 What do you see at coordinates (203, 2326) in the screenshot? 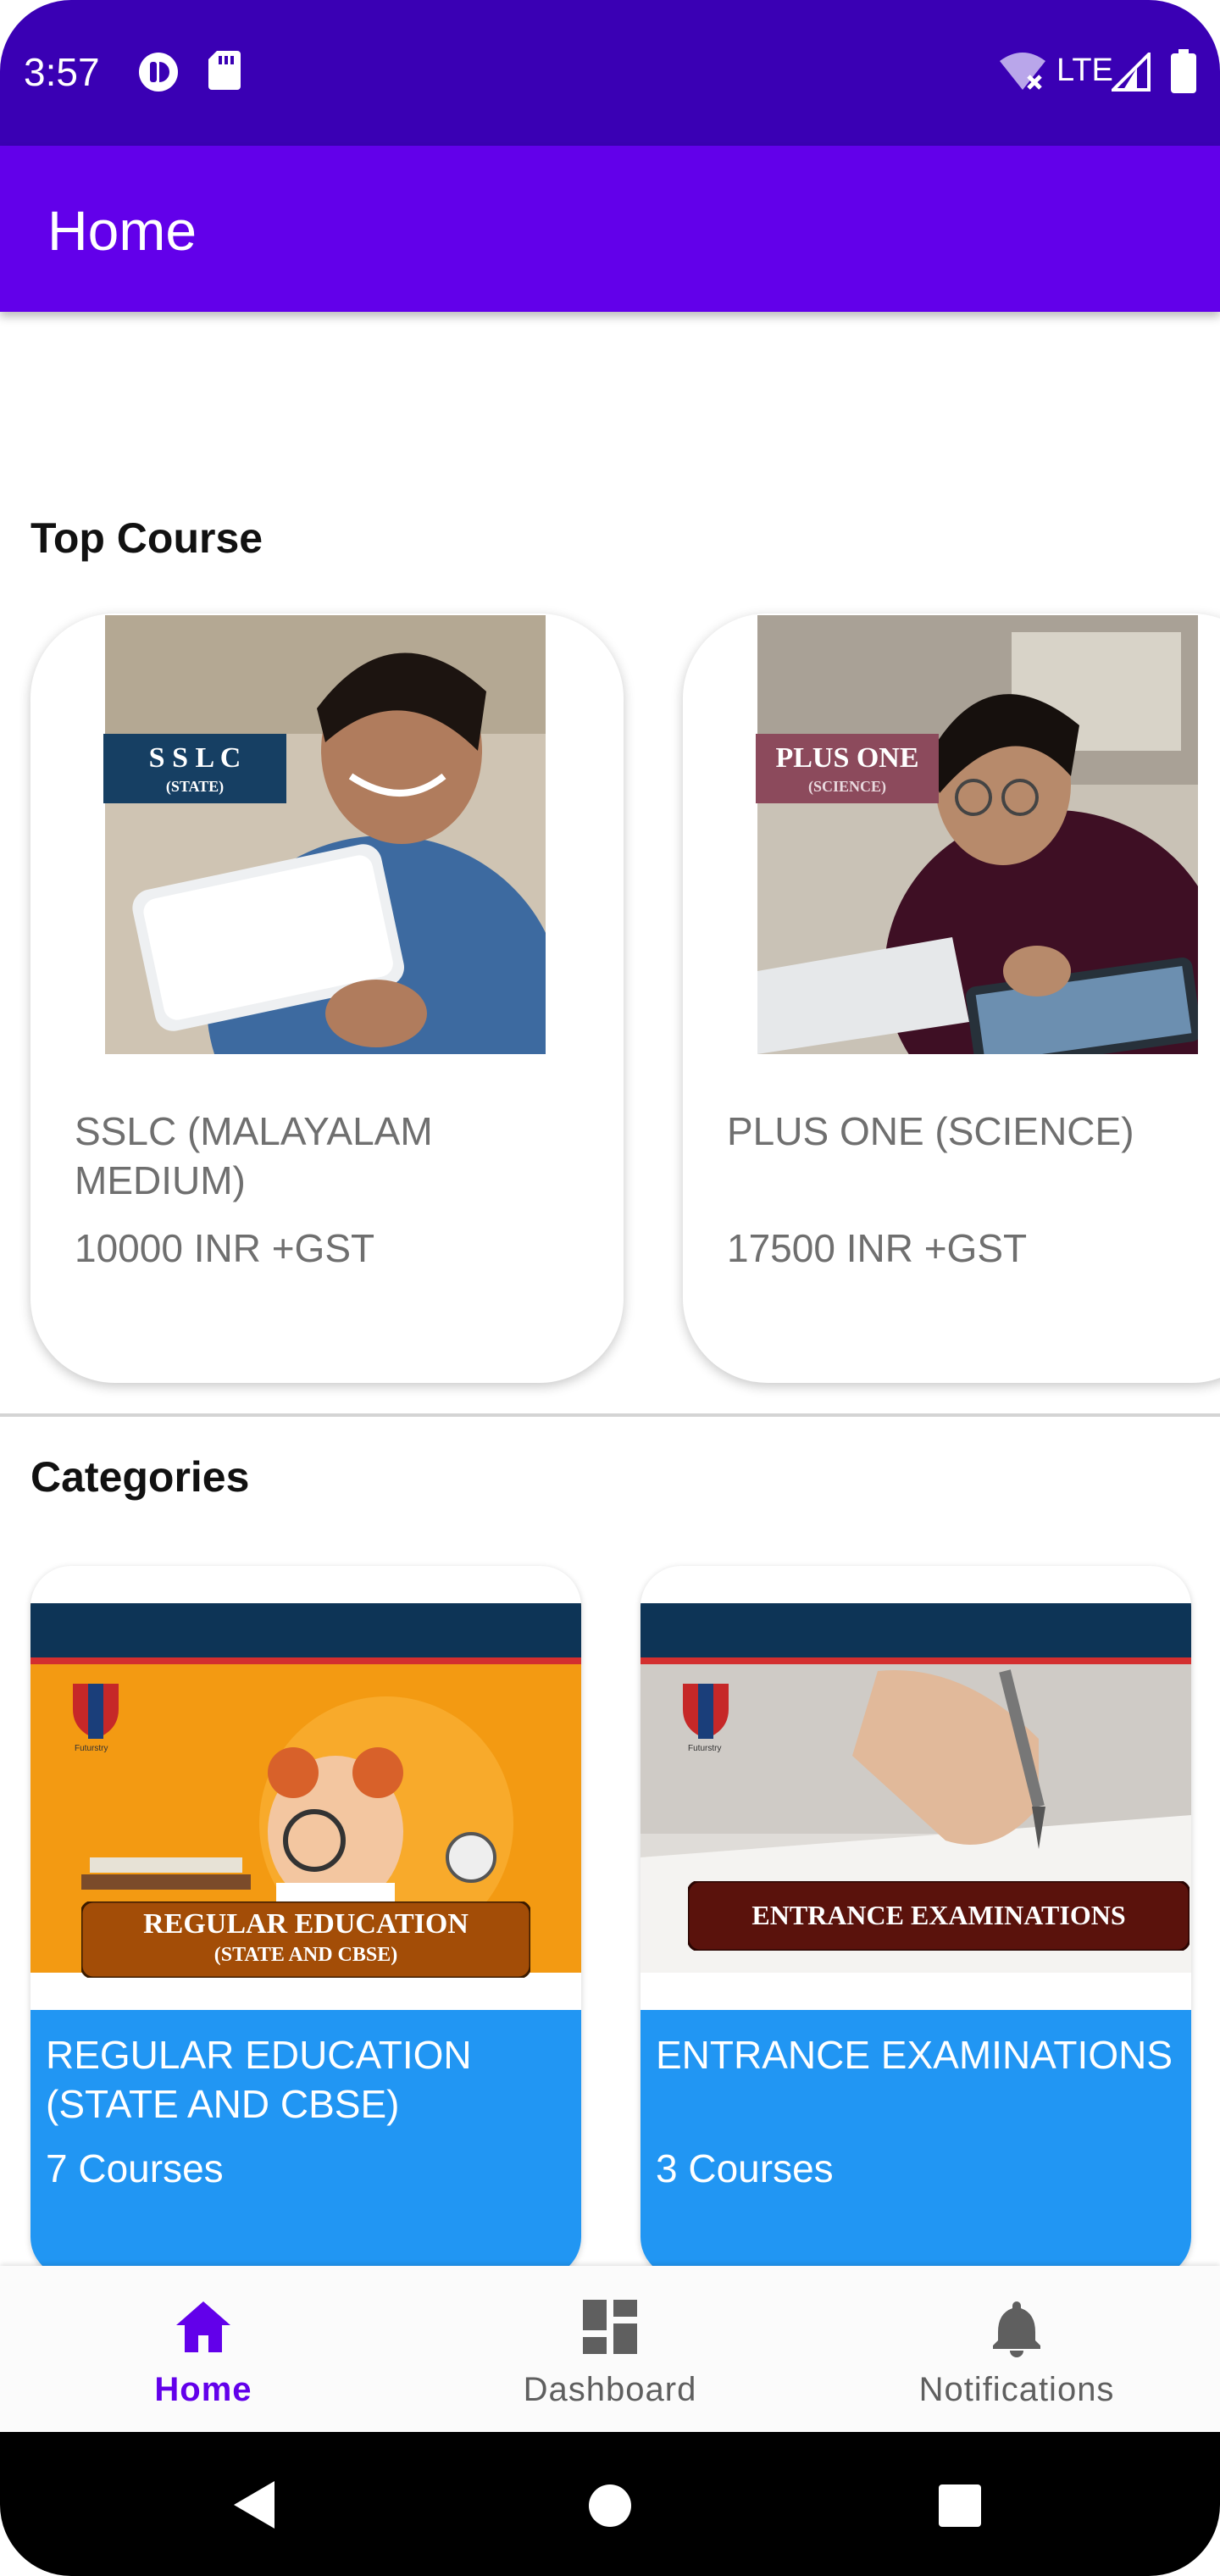
I see `home-icon` at bounding box center [203, 2326].